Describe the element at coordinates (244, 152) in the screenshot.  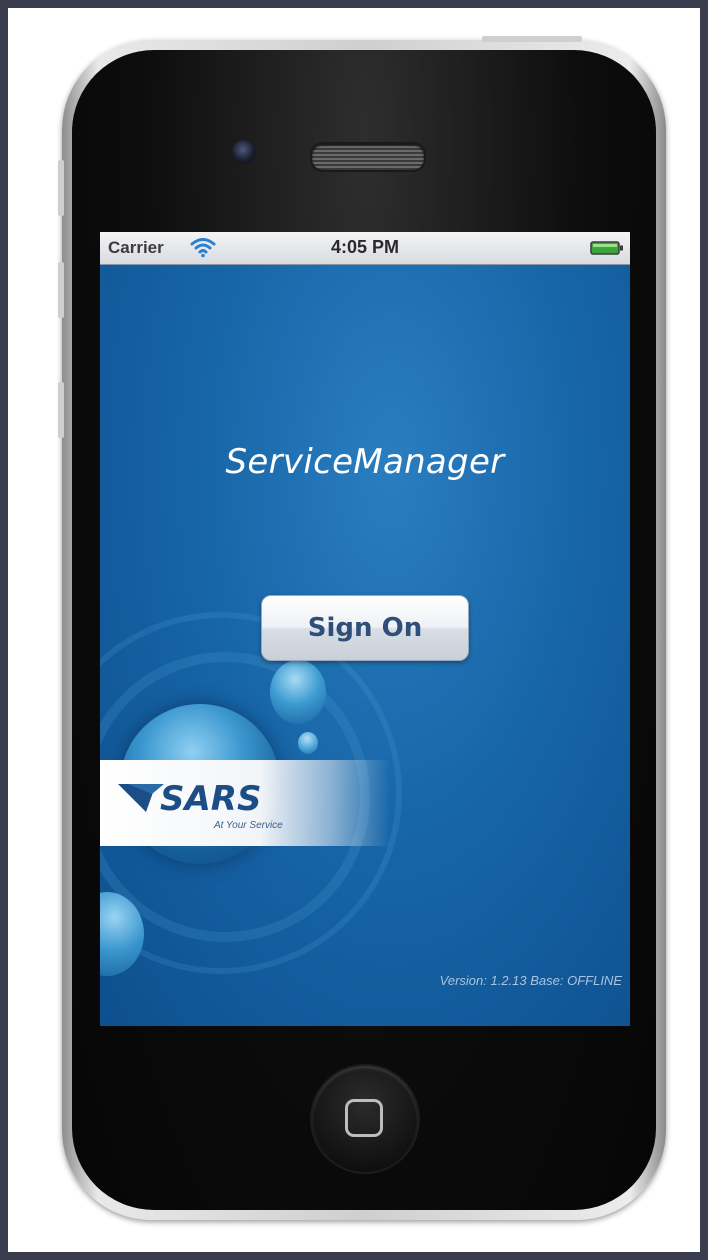
I see `front-camera` at that location.